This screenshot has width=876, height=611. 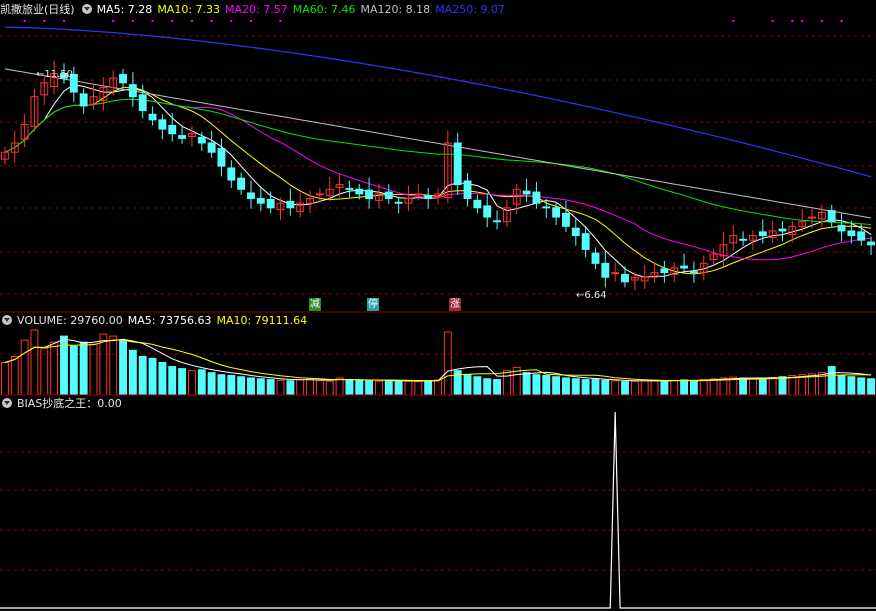 What do you see at coordinates (395, 9) in the screenshot?
I see `ma120-label: MA120: 8.18` at bounding box center [395, 9].